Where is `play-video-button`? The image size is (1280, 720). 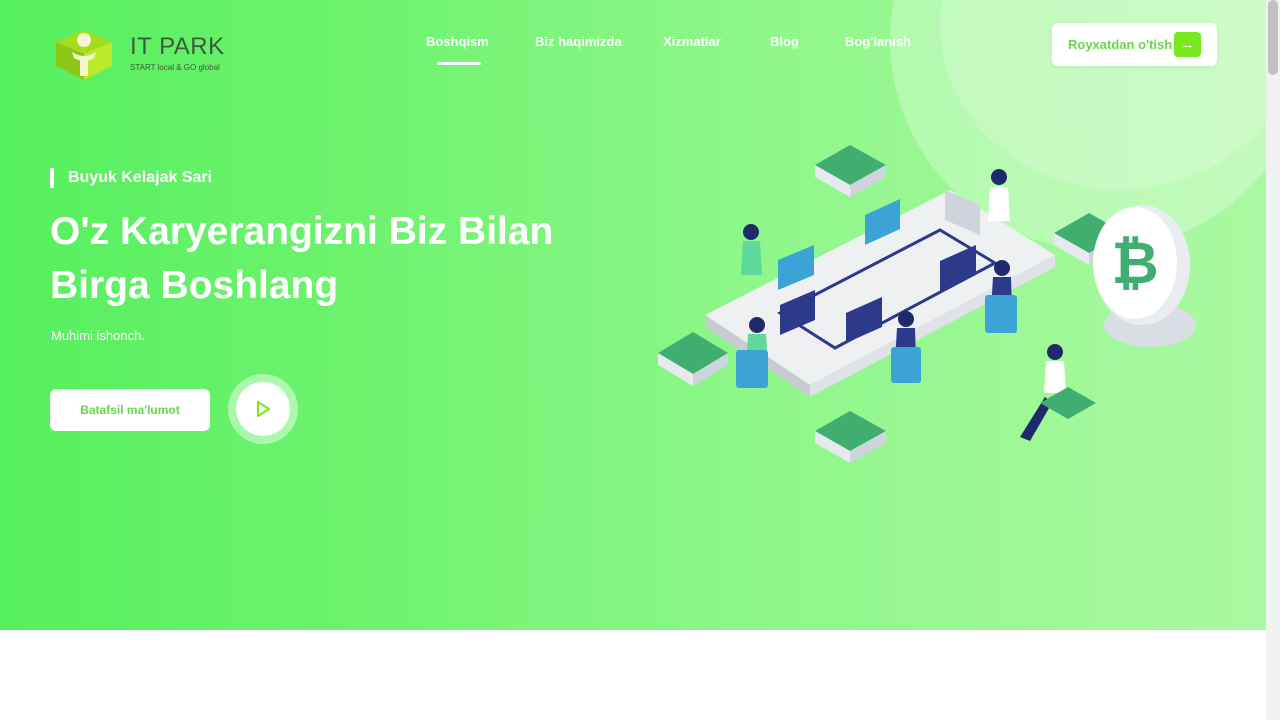 play-video-button is located at coordinates (263, 409).